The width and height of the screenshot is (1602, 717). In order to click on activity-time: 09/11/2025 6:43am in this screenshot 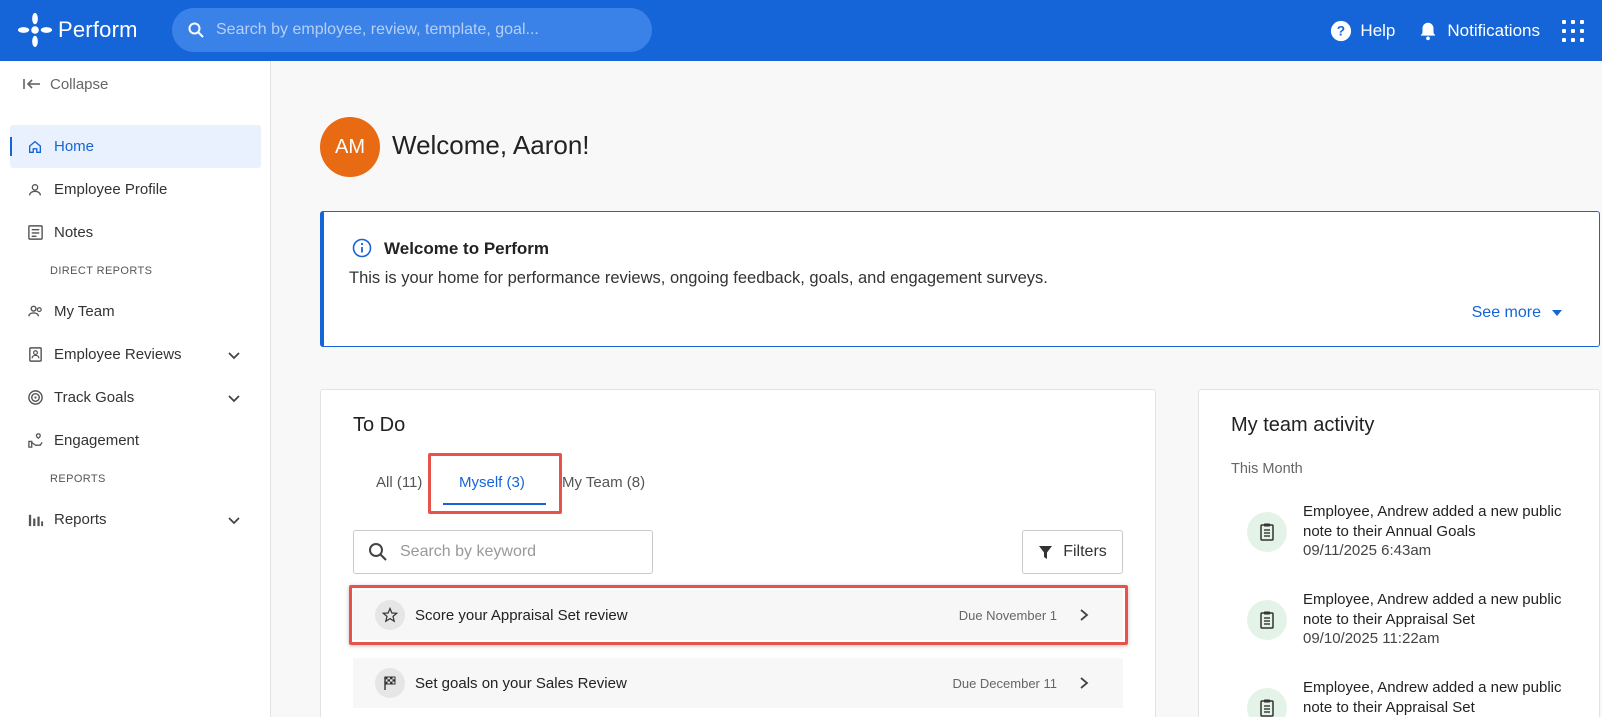, I will do `click(1367, 550)`.